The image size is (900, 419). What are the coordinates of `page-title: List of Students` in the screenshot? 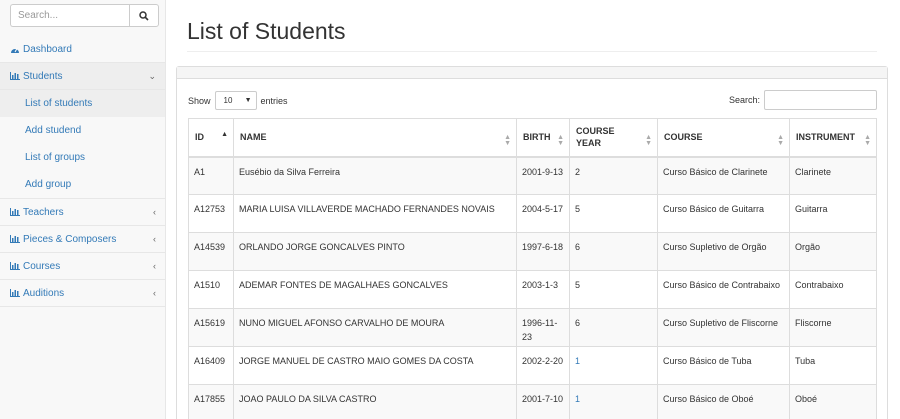 It's located at (266, 31).